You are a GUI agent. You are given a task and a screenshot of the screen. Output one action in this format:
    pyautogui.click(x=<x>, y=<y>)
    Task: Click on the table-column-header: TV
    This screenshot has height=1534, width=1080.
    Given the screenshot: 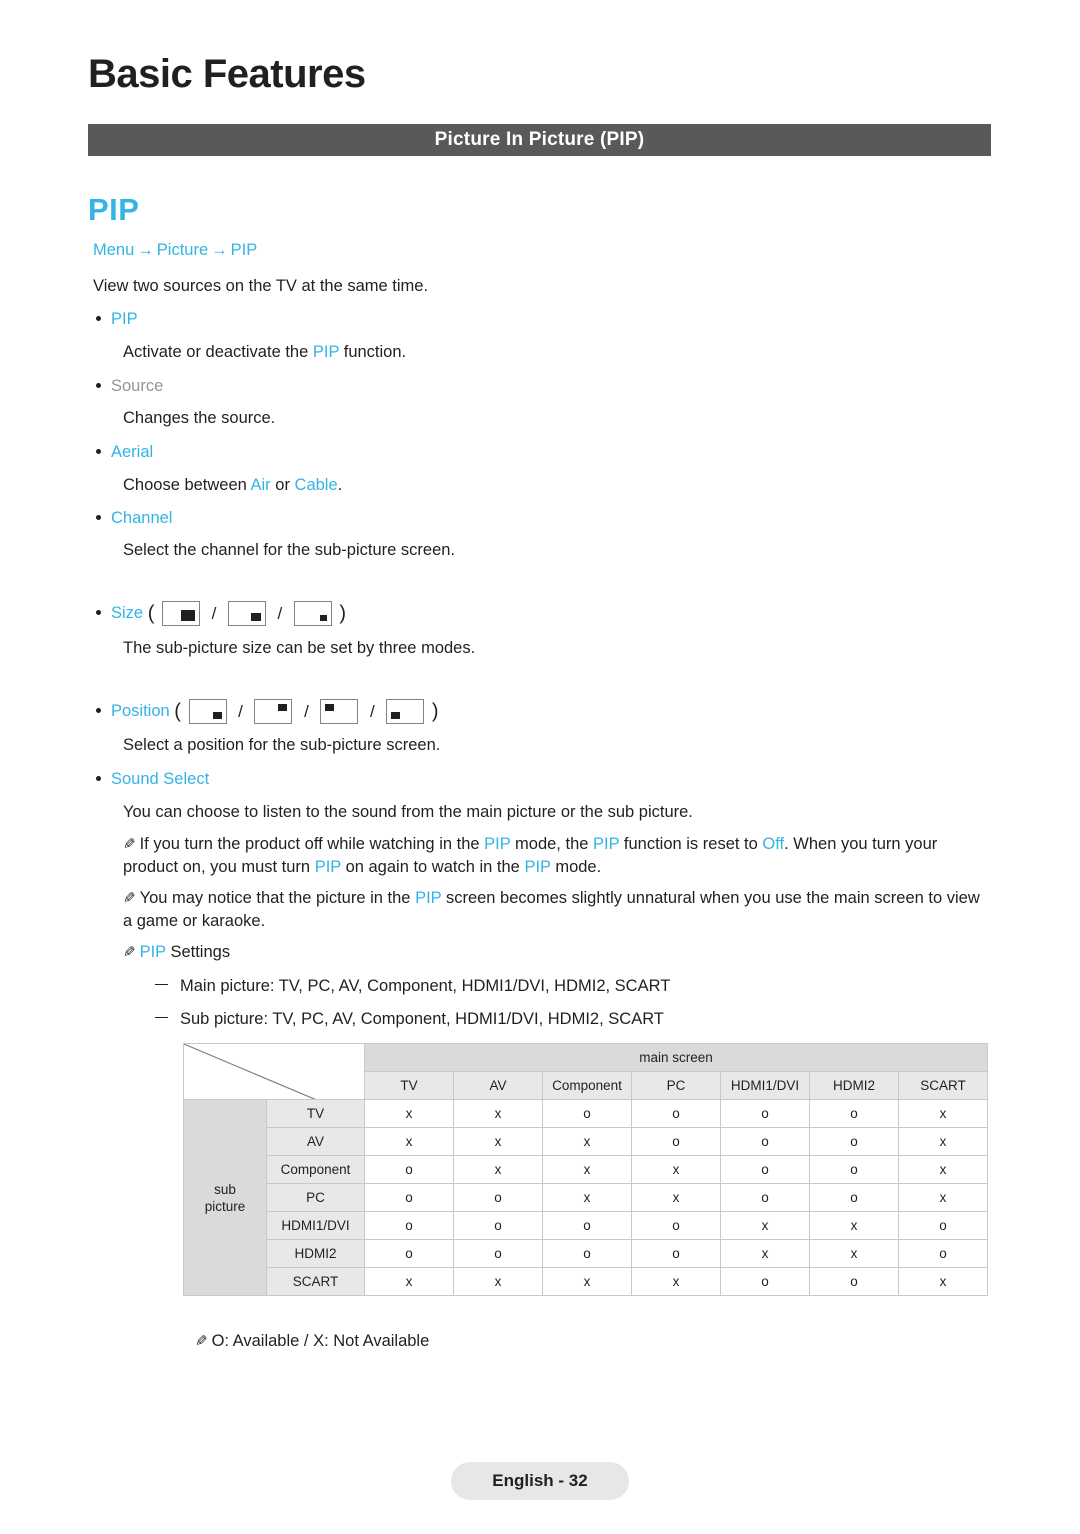 What is the action you would take?
    pyautogui.click(x=409, y=1085)
    